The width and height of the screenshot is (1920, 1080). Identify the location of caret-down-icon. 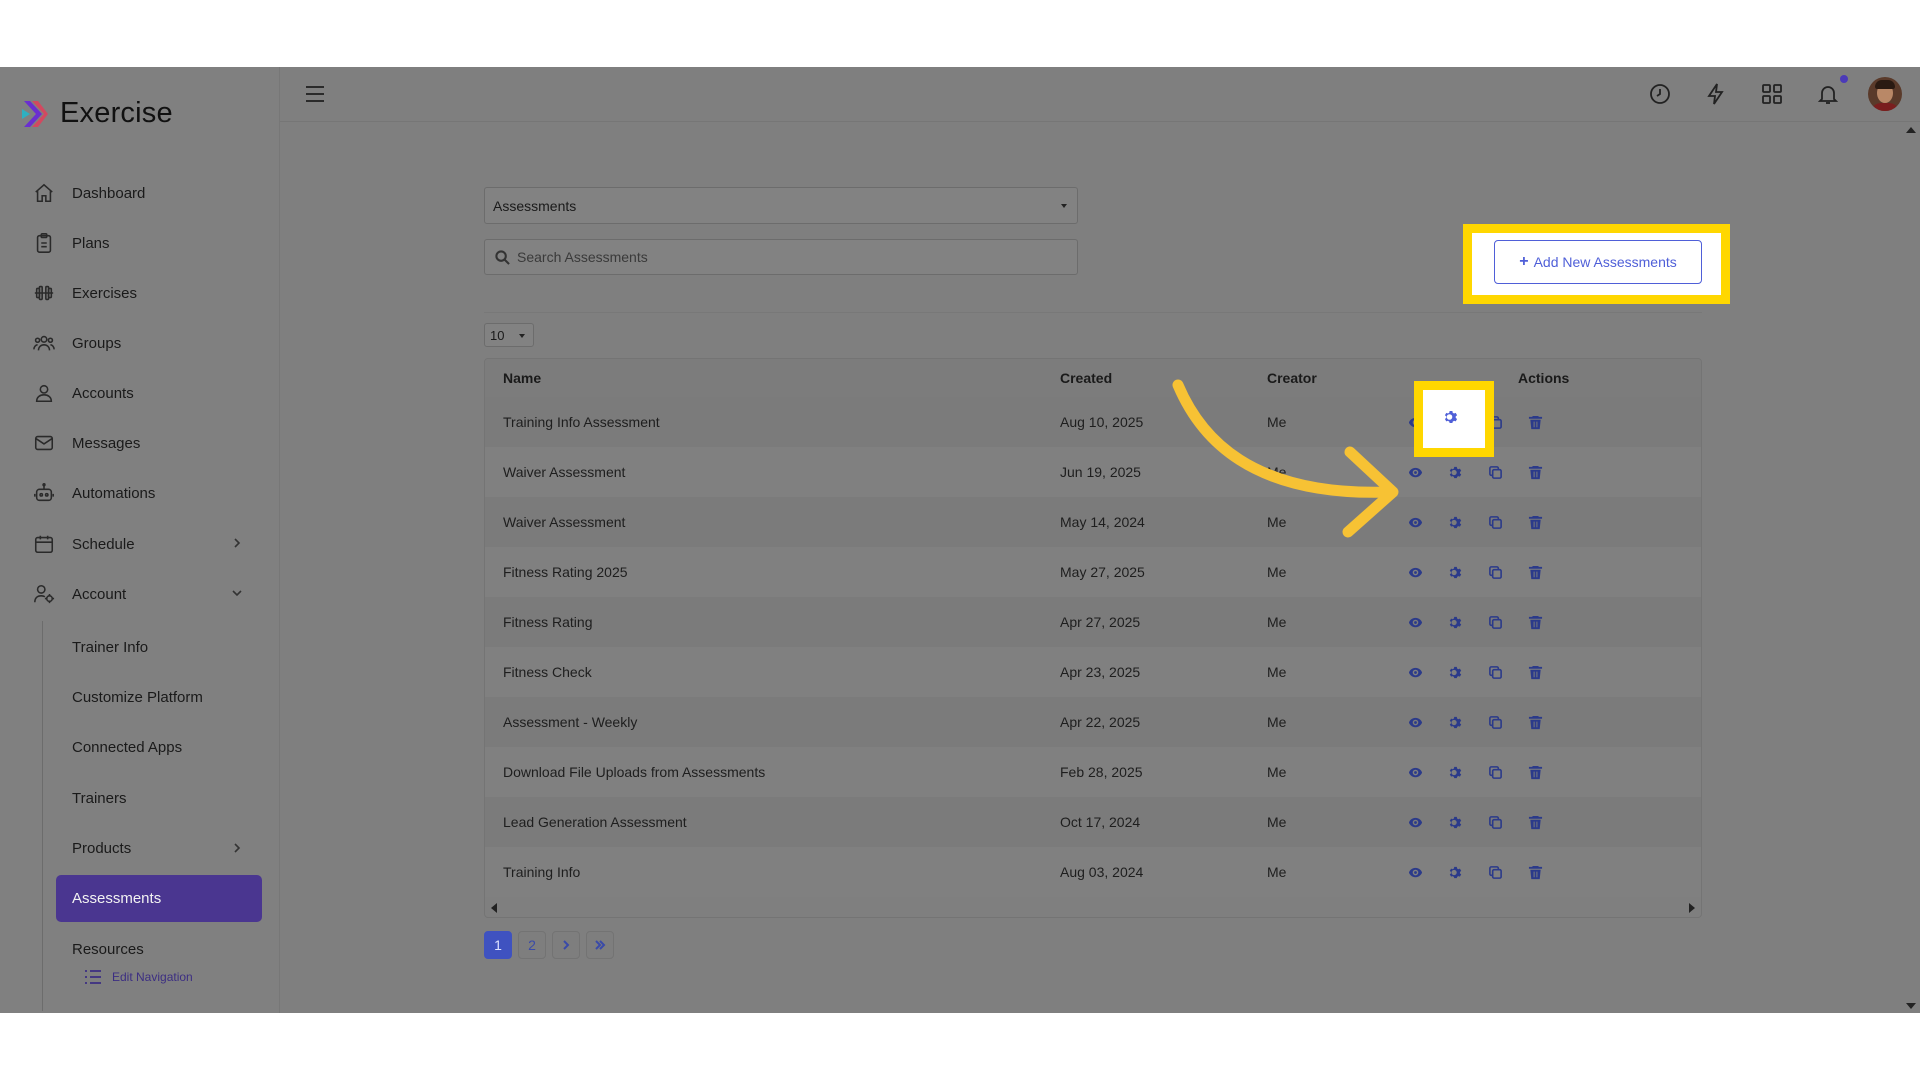
(1064, 206).